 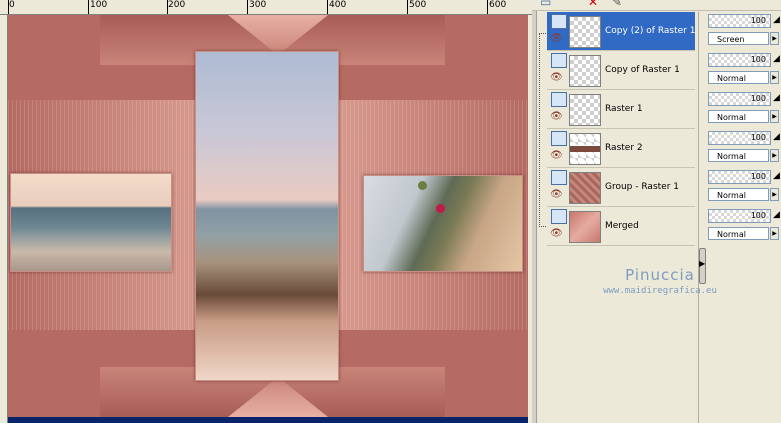 I want to click on layer-row: 👁 Raster 2, so click(x=621, y=148).